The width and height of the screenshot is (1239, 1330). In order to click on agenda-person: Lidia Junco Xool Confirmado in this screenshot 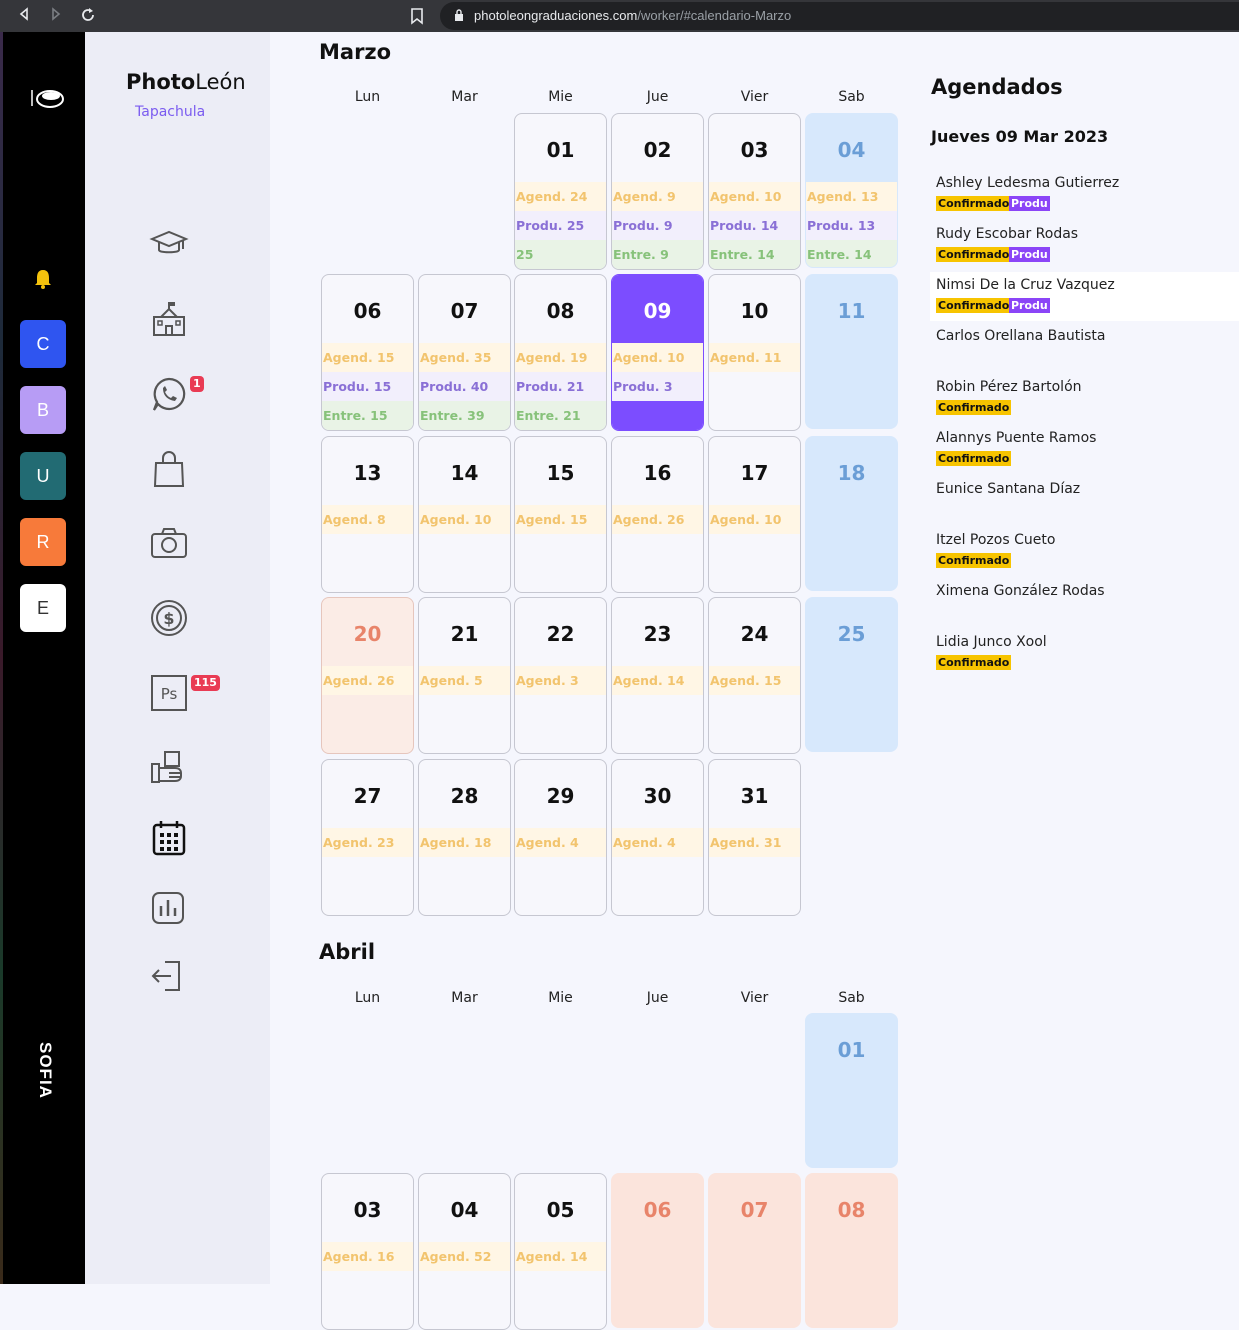, I will do `click(1084, 653)`.